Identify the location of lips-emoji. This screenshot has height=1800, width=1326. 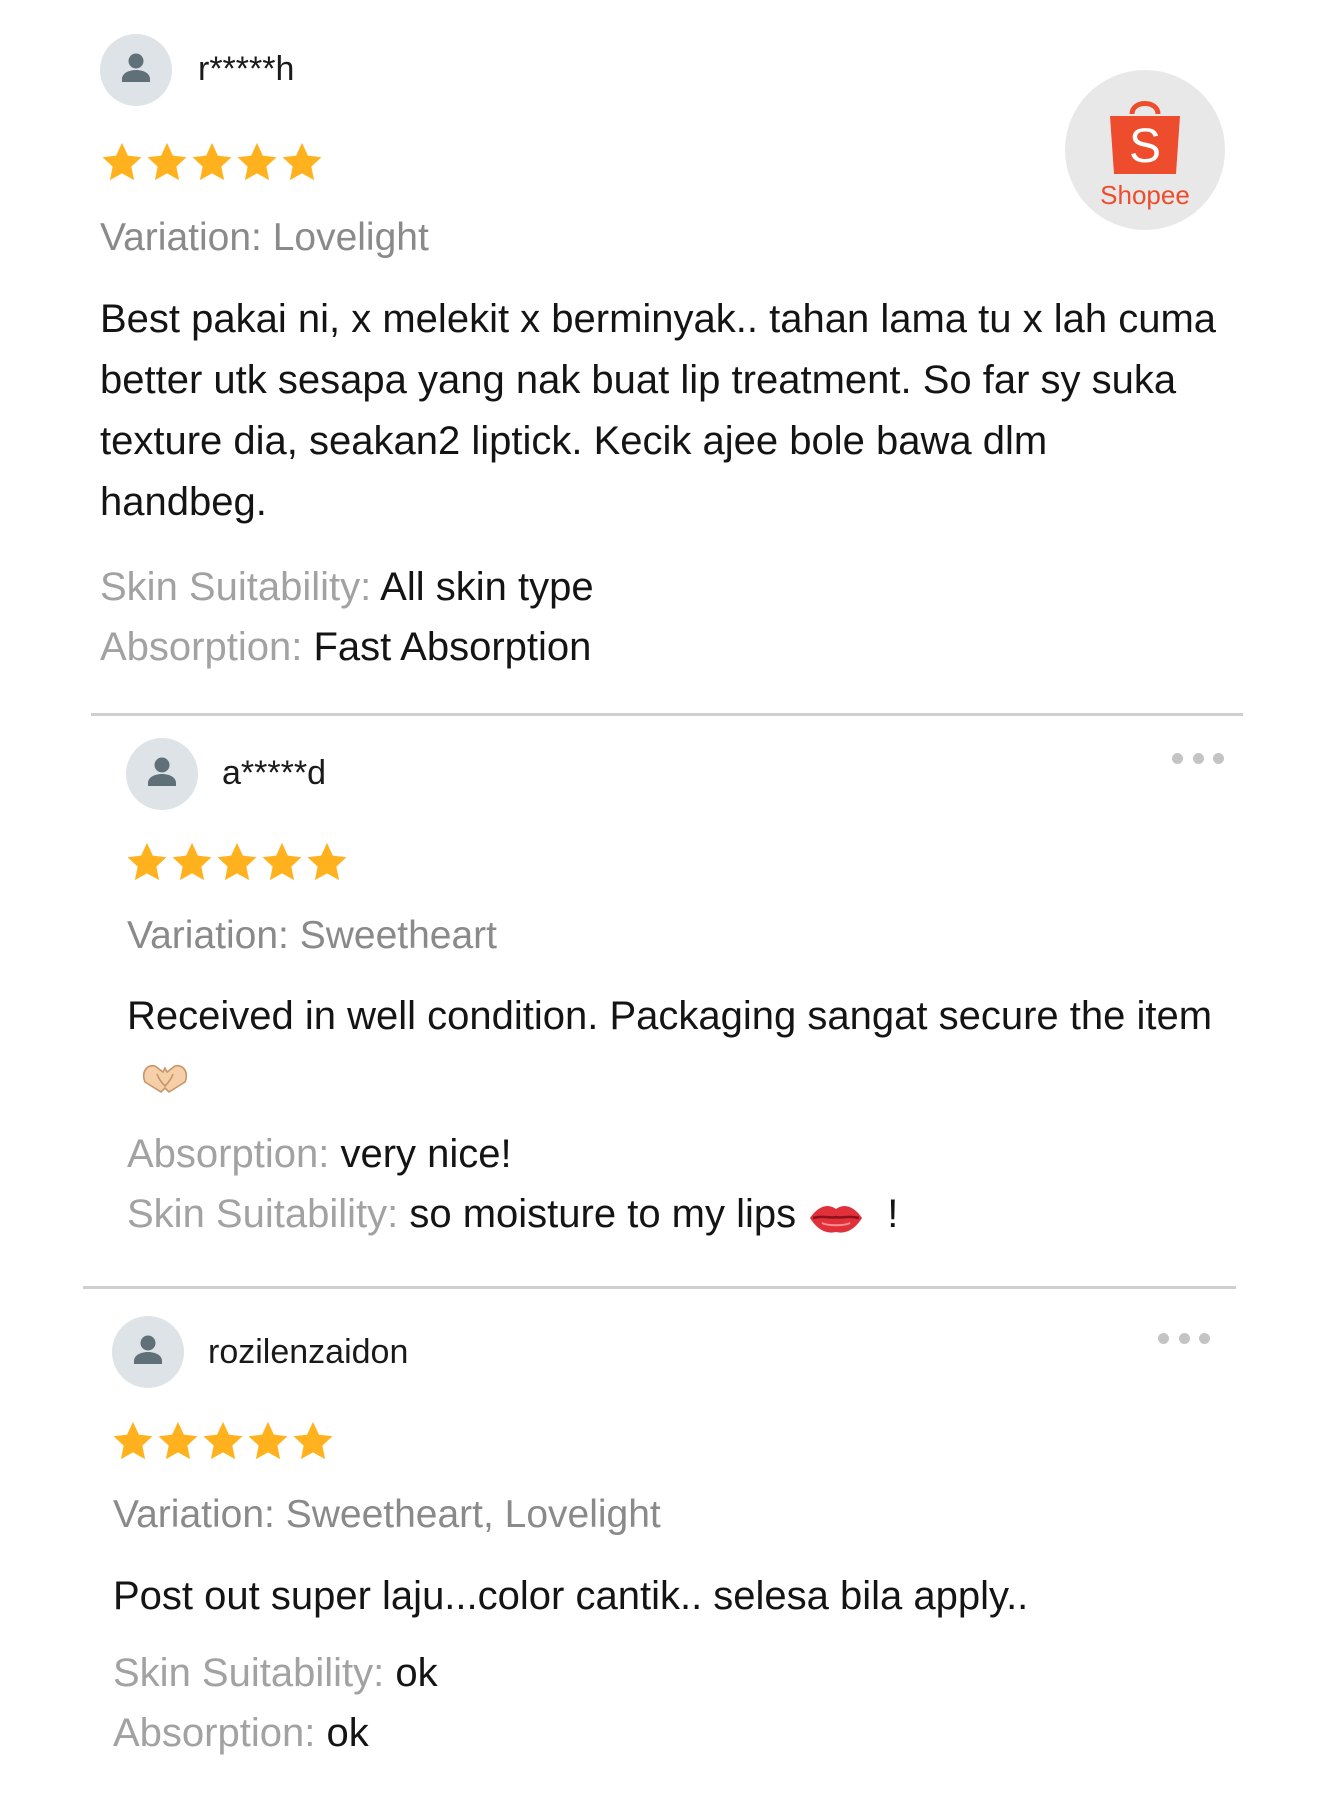
(836, 1219).